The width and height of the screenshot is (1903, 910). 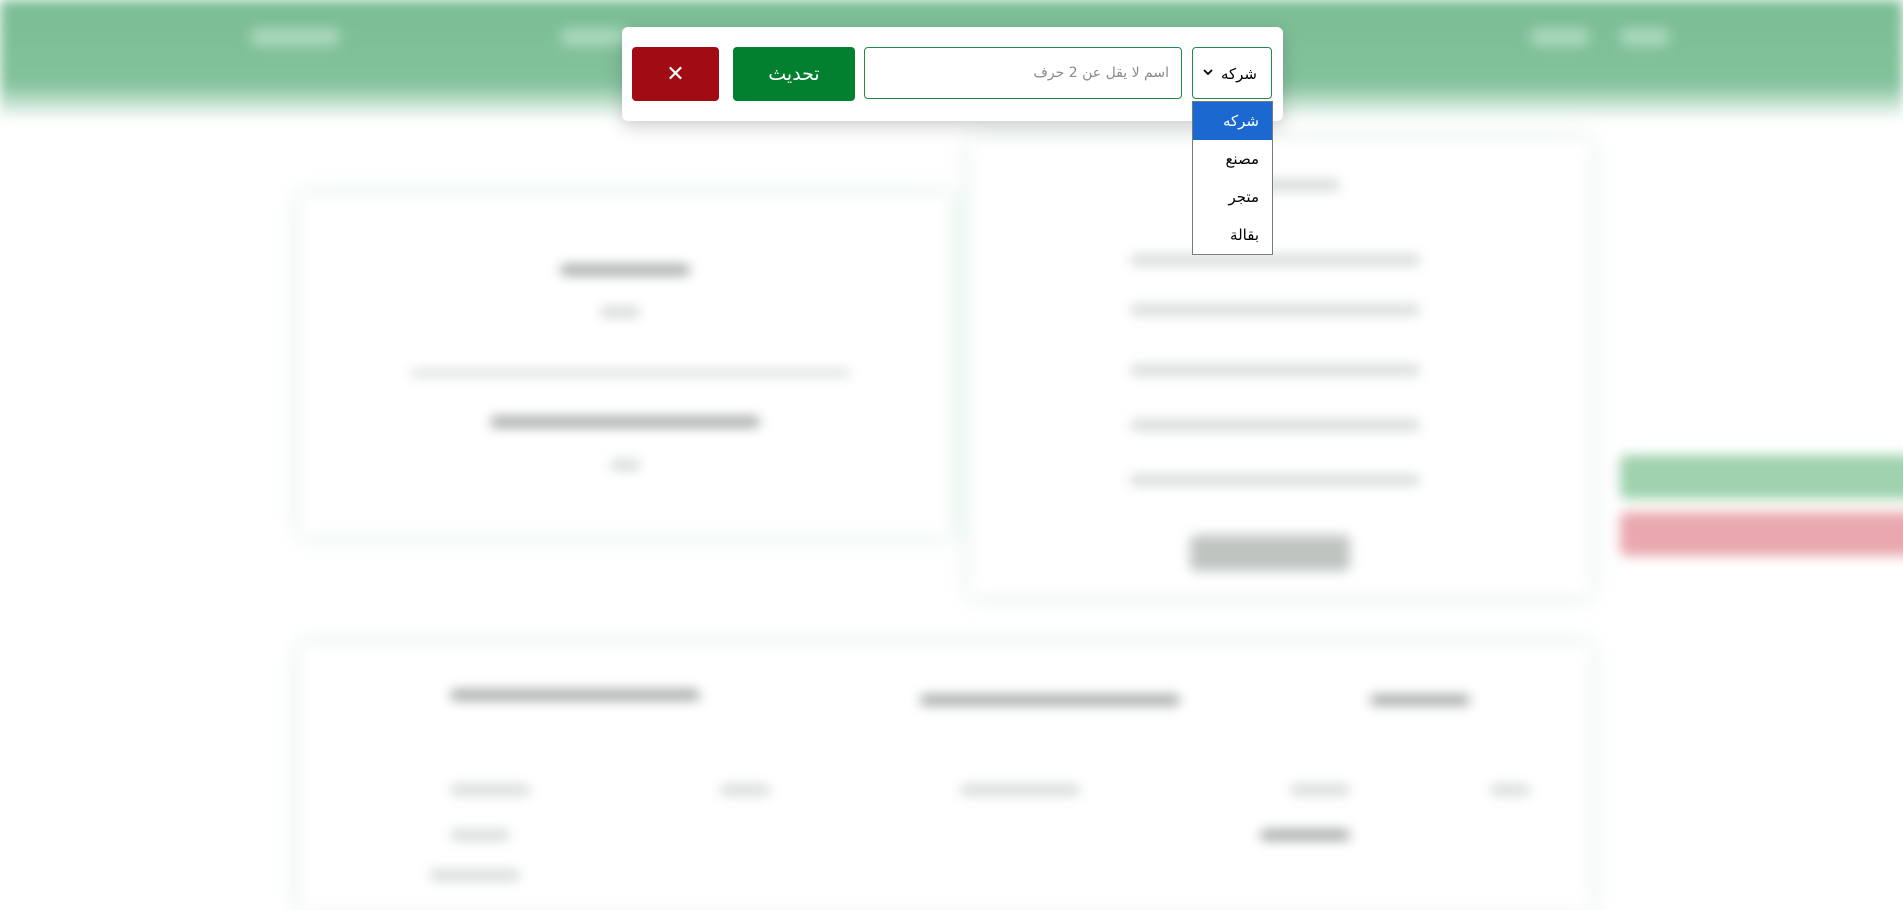 What do you see at coordinates (1761, 477) in the screenshot?
I see `floating-green-panel` at bounding box center [1761, 477].